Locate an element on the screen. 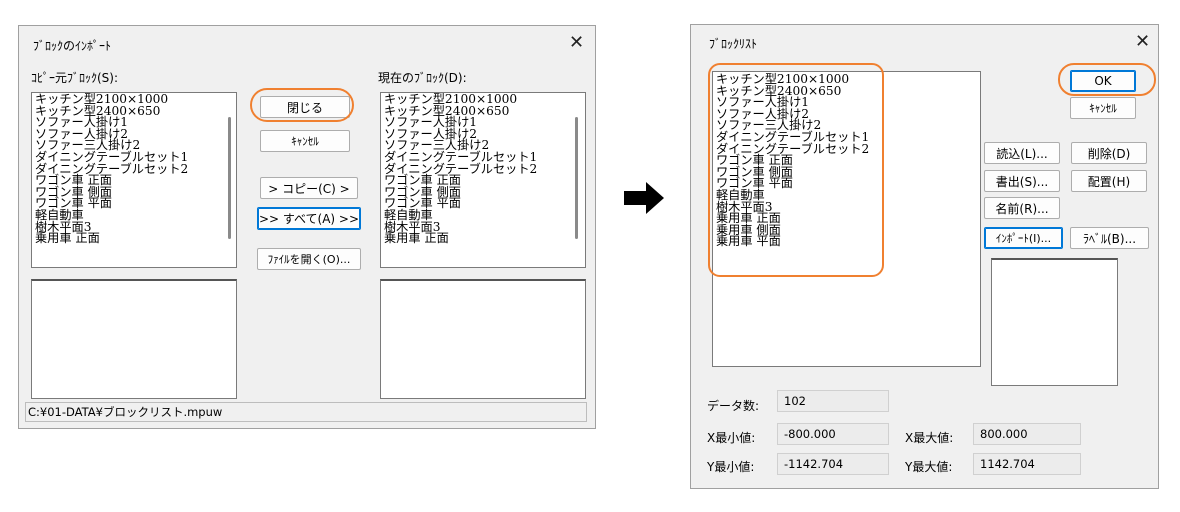  status-bar: C:¥01-DATA¥ブロックリスト.mpuw is located at coordinates (306, 412).